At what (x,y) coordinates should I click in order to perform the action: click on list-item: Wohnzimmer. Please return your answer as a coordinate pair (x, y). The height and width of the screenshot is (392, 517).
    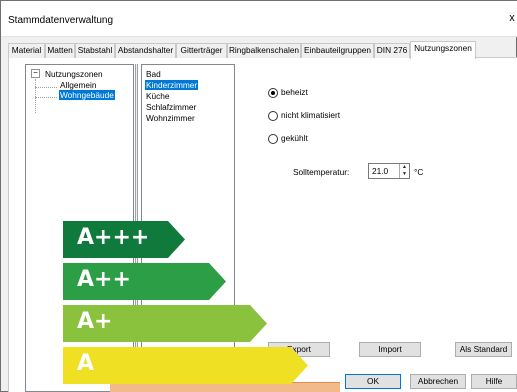
    Looking at the image, I should click on (170, 118).